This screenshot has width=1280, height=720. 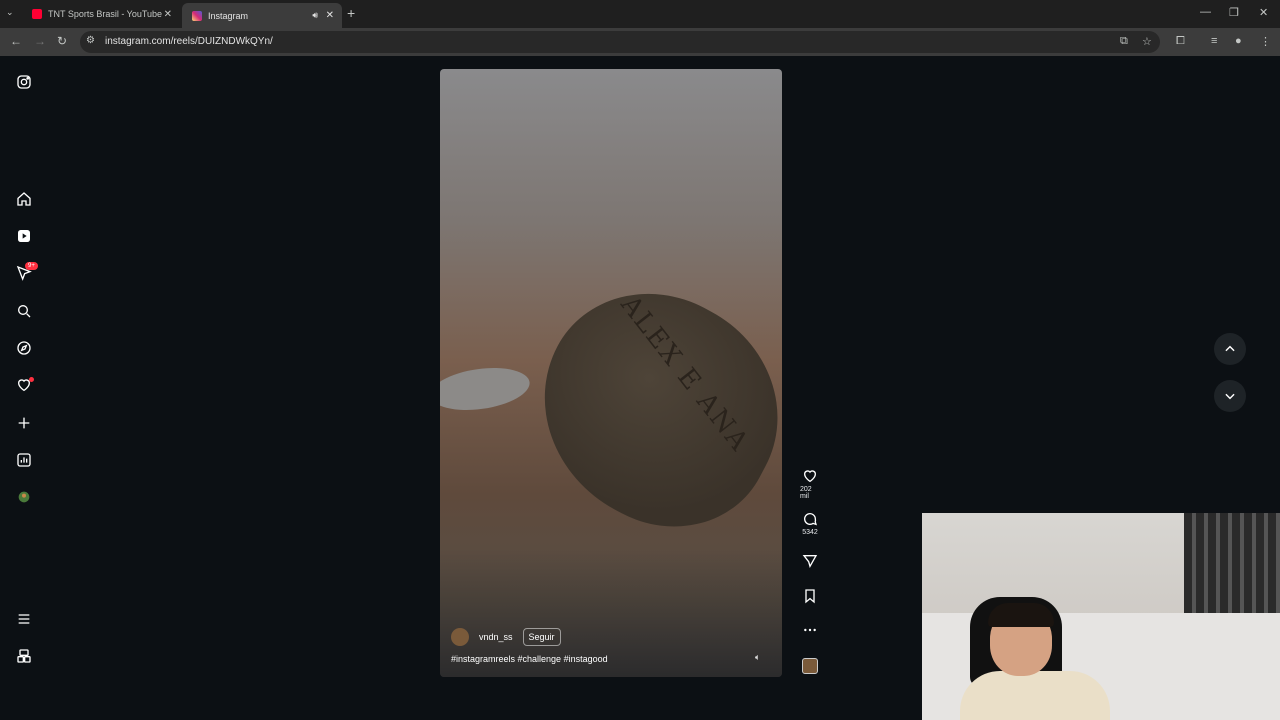 I want to click on like-action: 202 mil, so click(x=810, y=484).